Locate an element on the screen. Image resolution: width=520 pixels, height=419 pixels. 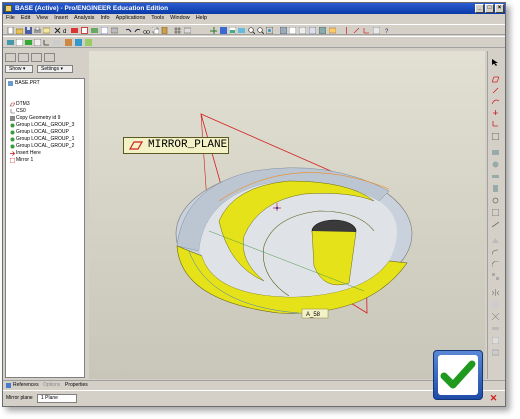
maximize-button: □ is located at coordinates (489, 8).